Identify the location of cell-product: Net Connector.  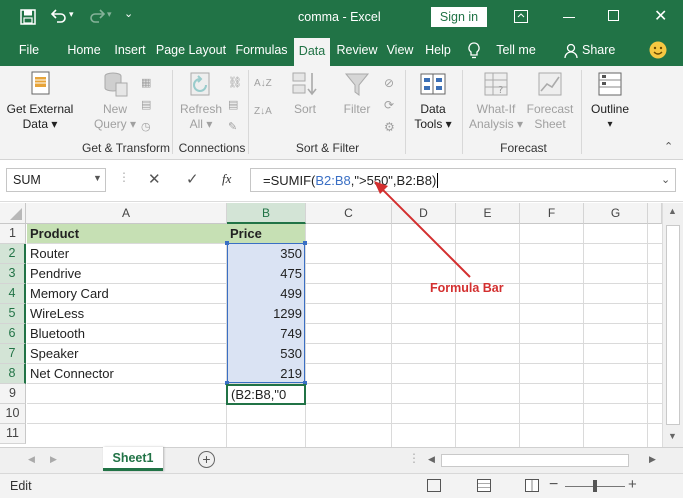
(126, 374).